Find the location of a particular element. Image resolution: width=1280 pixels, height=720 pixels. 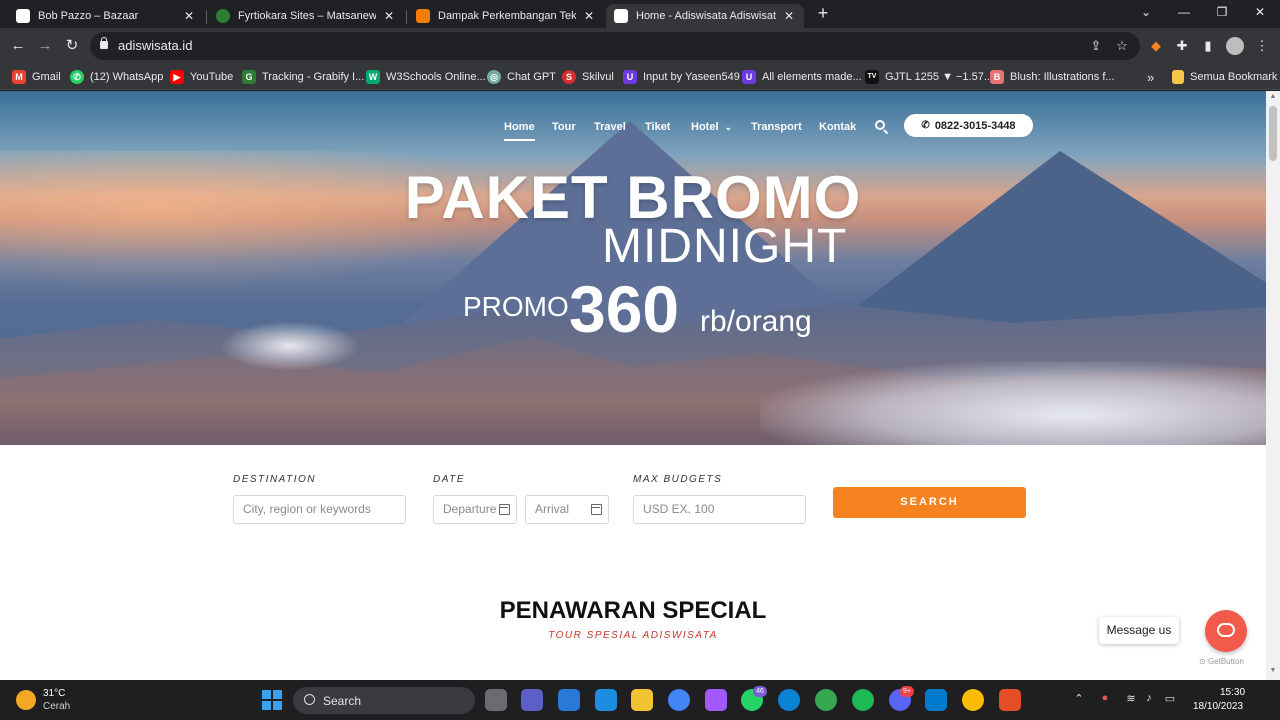

nav-transport: Transport is located at coordinates (776, 131).